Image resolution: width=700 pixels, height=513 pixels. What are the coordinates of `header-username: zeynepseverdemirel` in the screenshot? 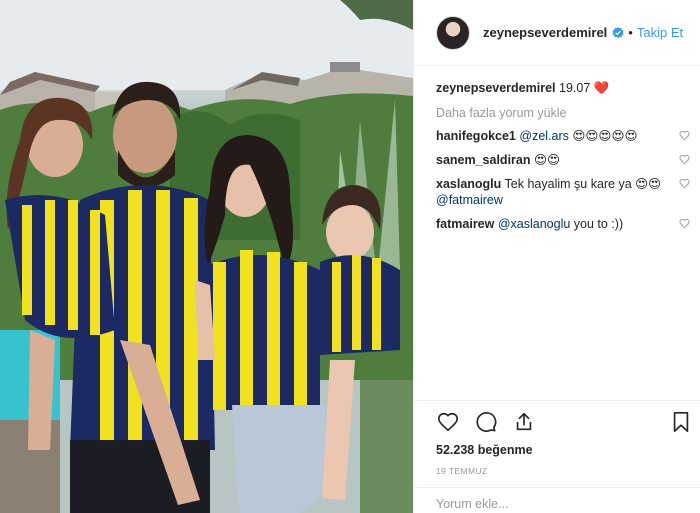 It's located at (545, 32).